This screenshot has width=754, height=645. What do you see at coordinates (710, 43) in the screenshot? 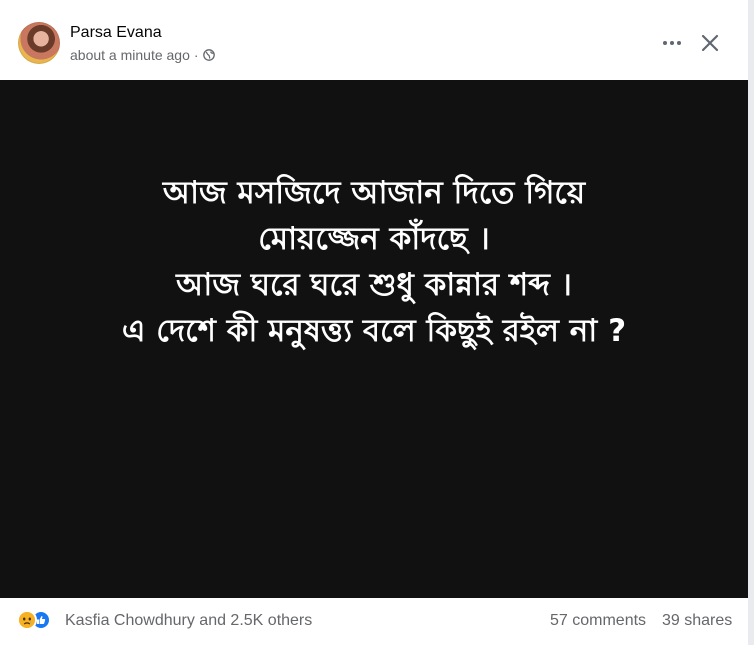
I see `close-icon` at bounding box center [710, 43].